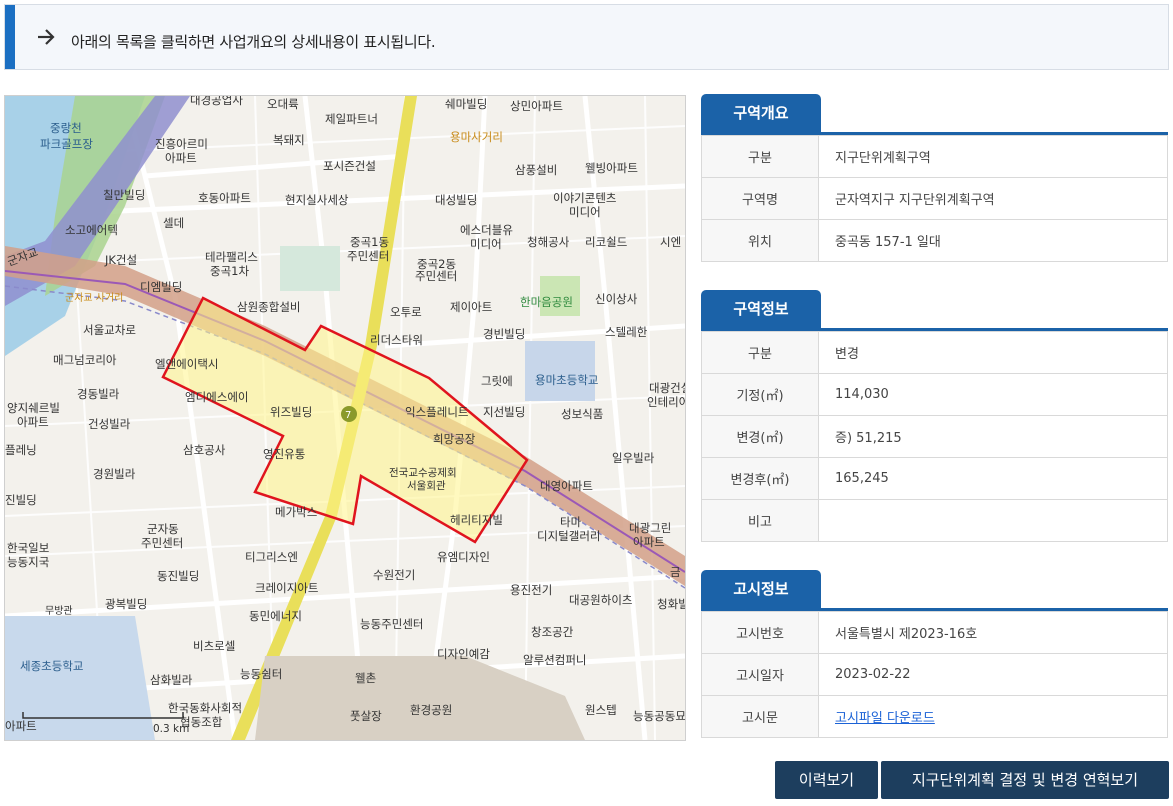  Describe the element at coordinates (289, 140) in the screenshot. I see `svg-text: 복돼지` at that location.